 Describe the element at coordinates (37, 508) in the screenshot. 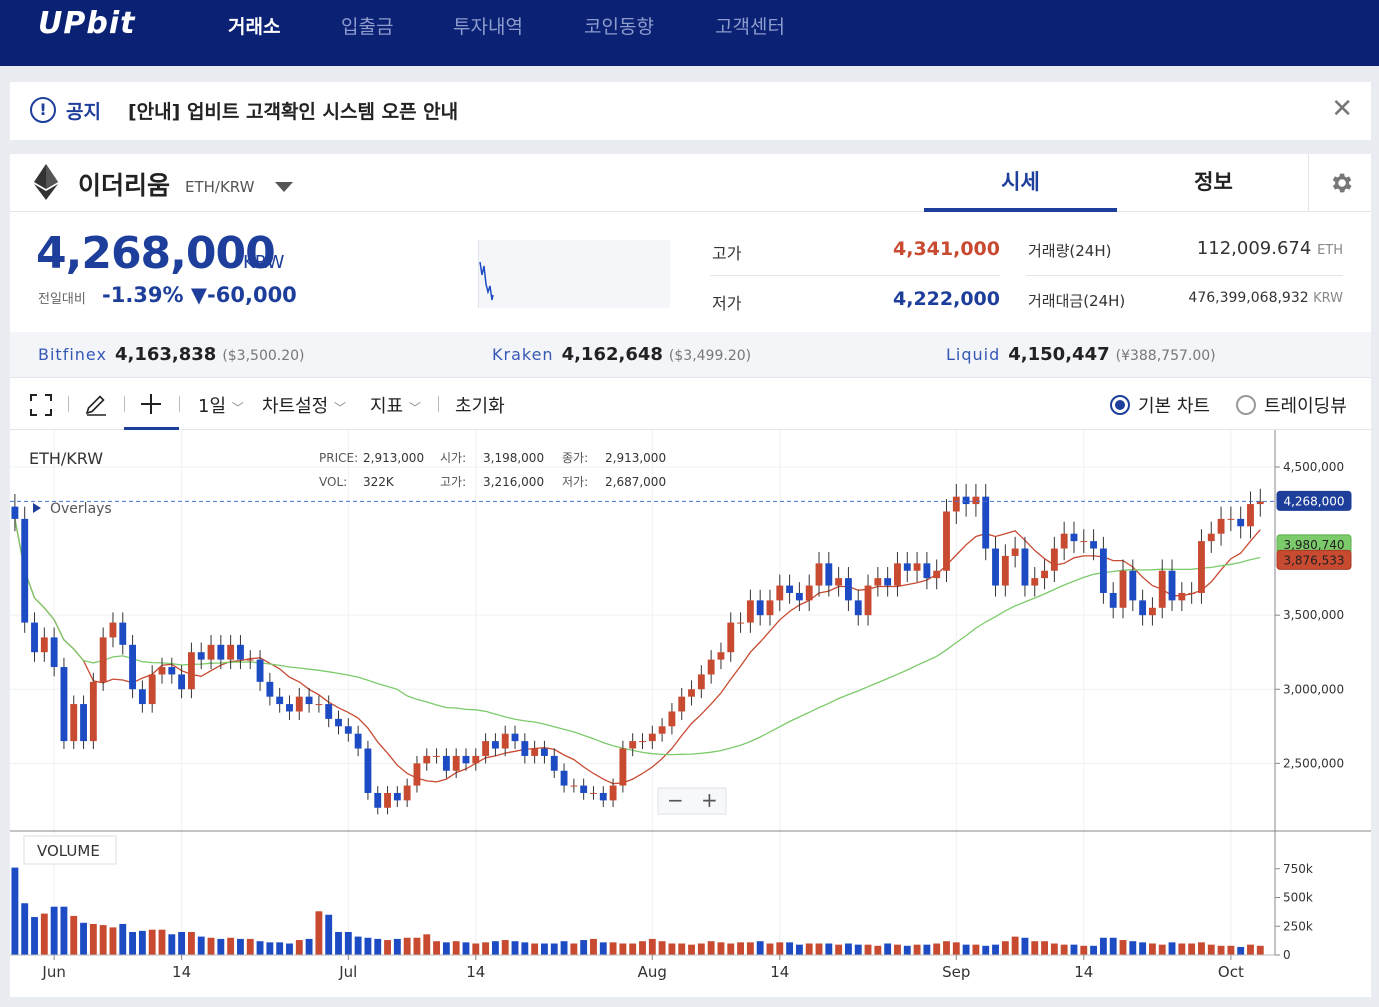

I see `triangle-right-icon` at that location.